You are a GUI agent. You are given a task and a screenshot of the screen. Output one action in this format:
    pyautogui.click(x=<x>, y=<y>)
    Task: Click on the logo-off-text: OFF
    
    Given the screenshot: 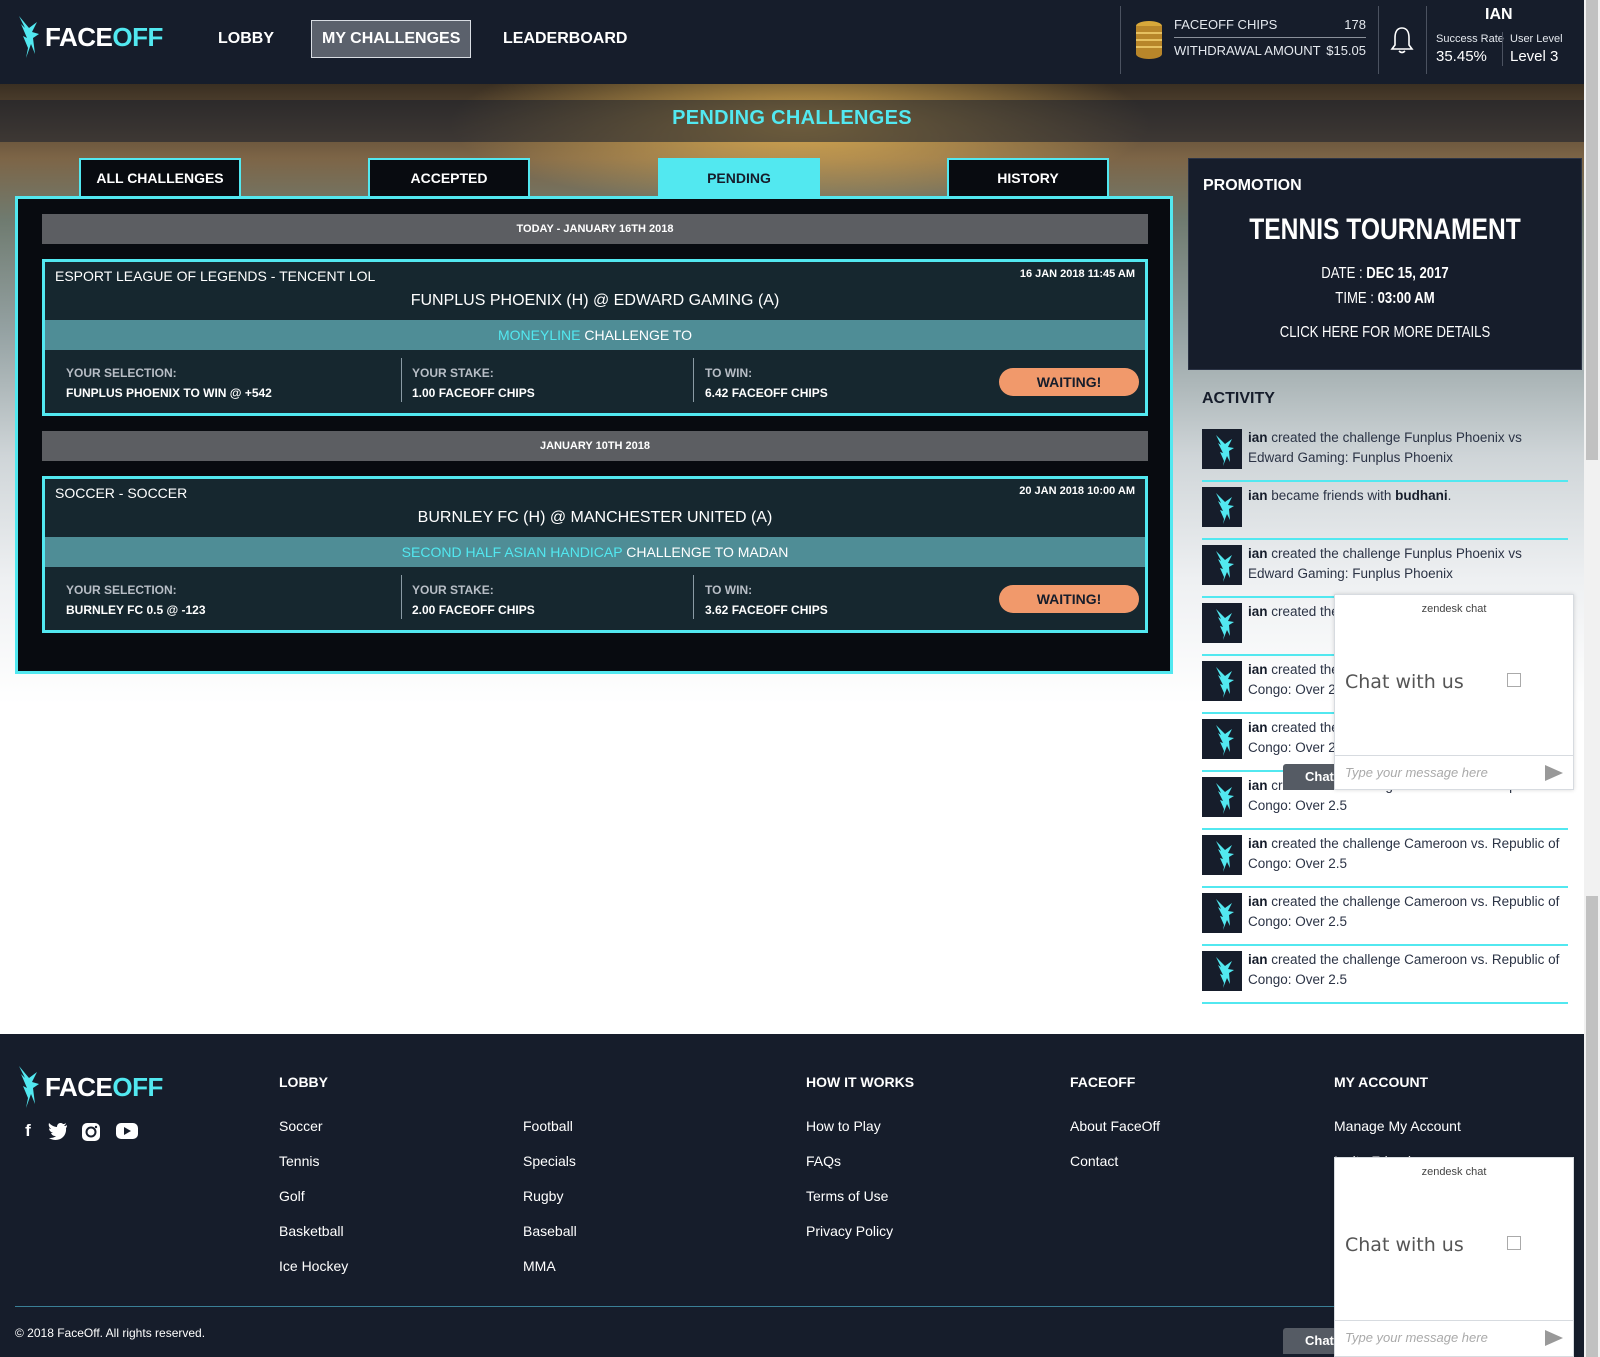 What is the action you would take?
    pyautogui.click(x=137, y=36)
    